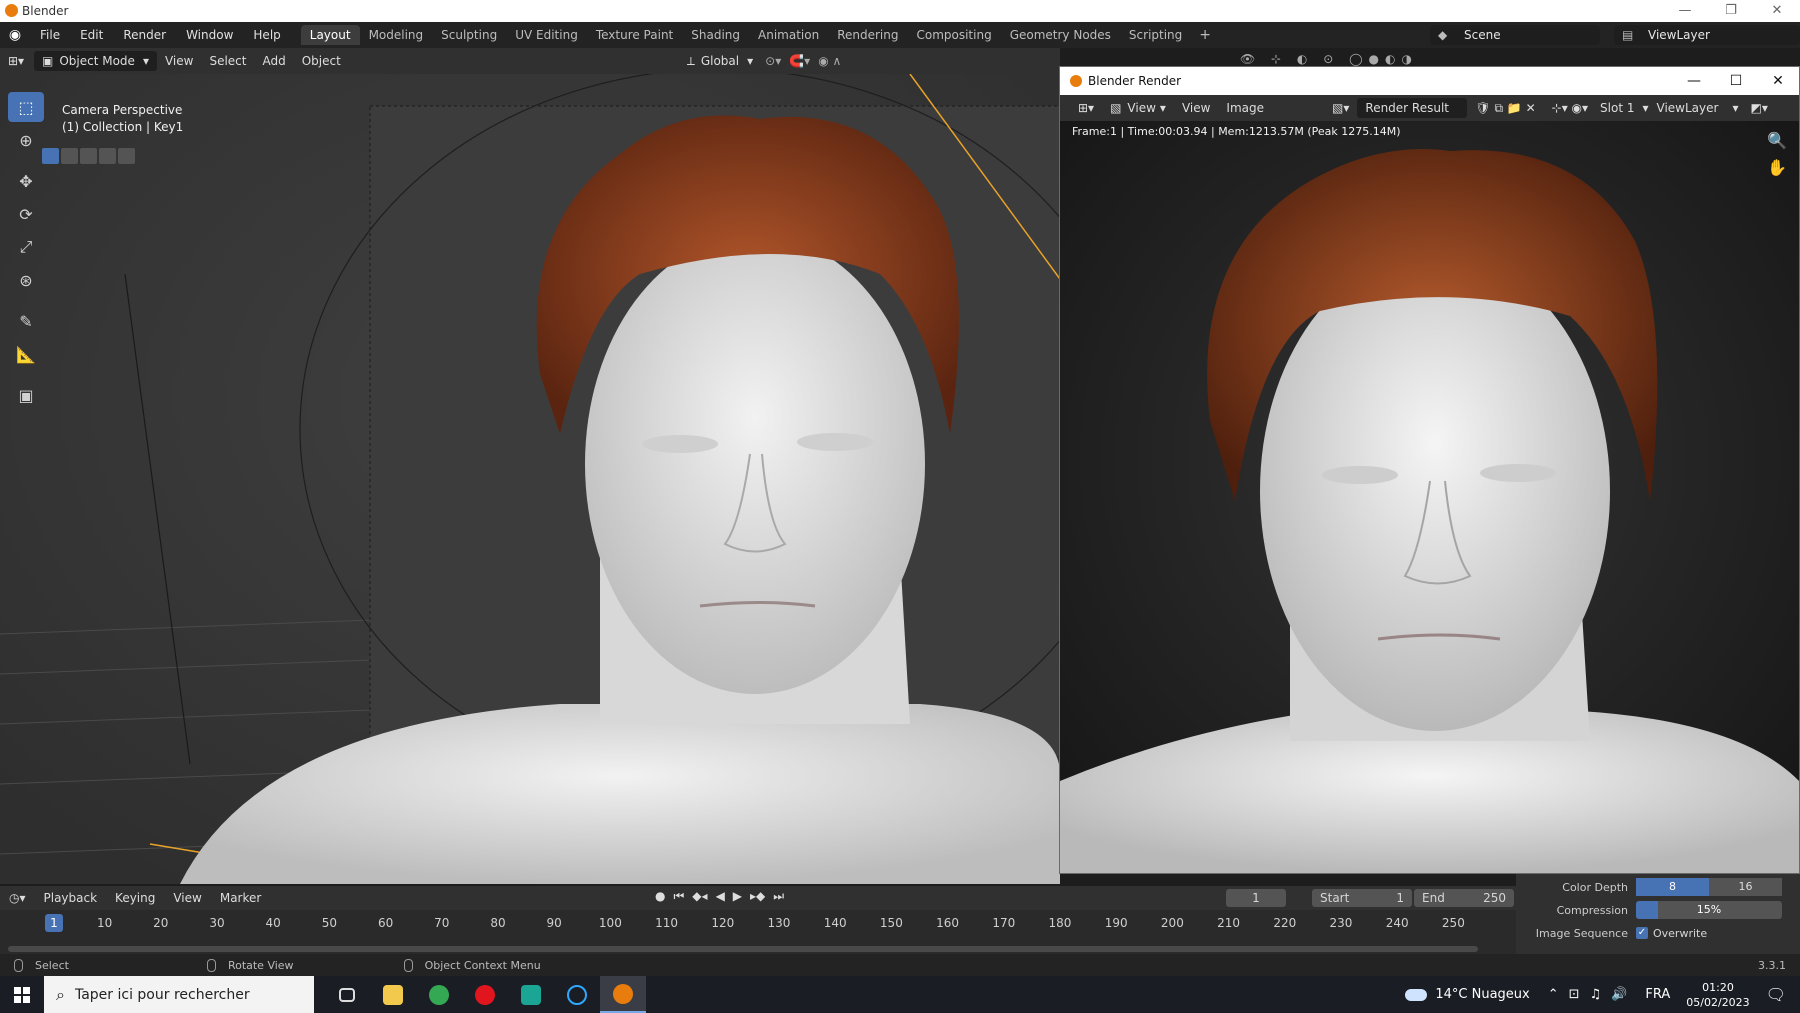  What do you see at coordinates (396, 35) in the screenshot?
I see `tab-modeling: Modeling` at bounding box center [396, 35].